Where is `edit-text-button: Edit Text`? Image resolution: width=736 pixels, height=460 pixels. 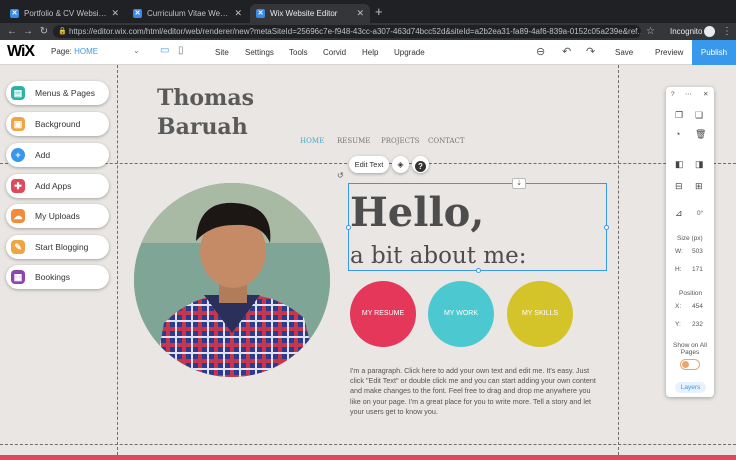
edit-text-button: Edit Text is located at coordinates (369, 164).